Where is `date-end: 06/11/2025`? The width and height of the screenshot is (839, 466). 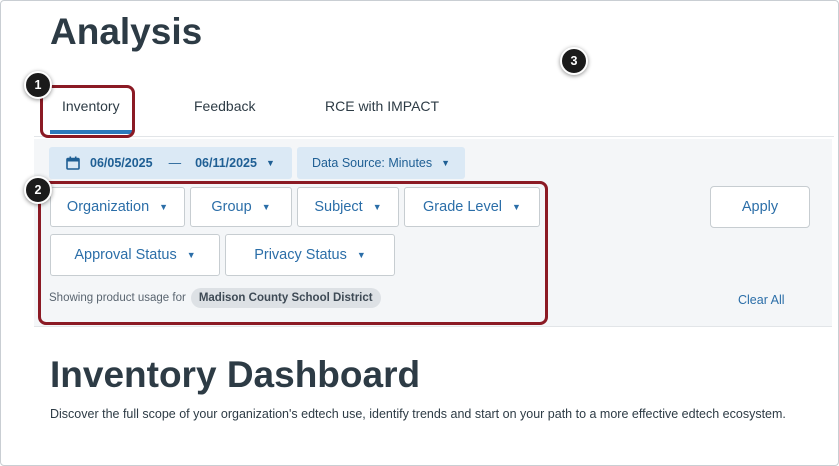 date-end: 06/11/2025 is located at coordinates (226, 163).